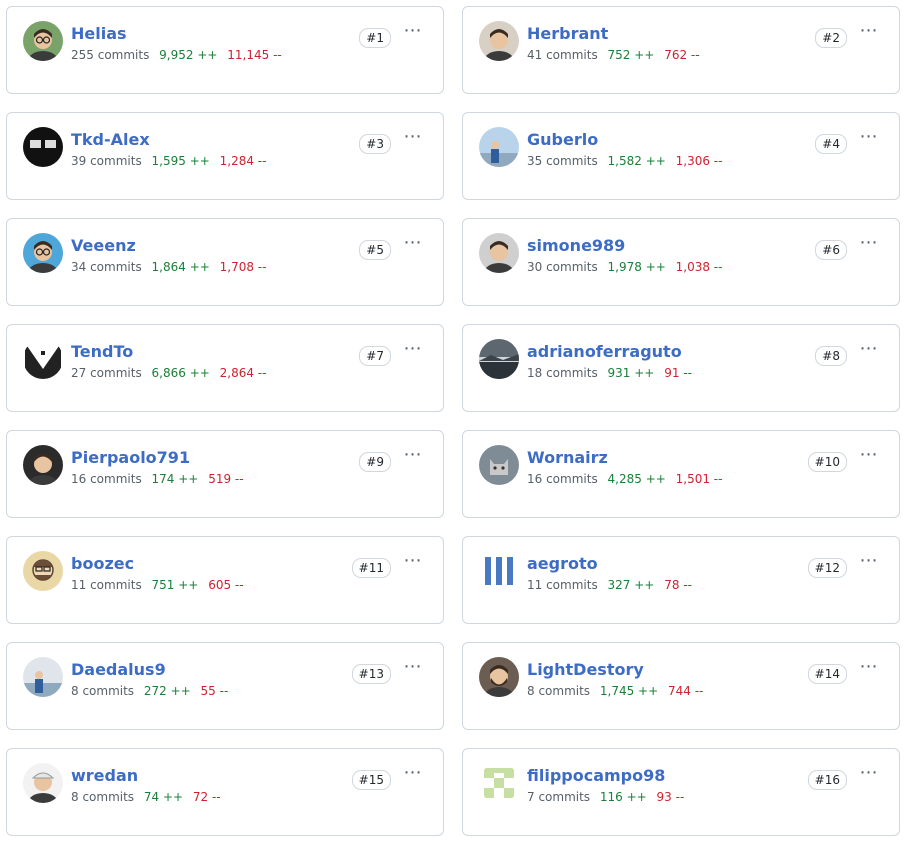  What do you see at coordinates (562, 564) in the screenshot?
I see `contributor-name-link: aegroto` at bounding box center [562, 564].